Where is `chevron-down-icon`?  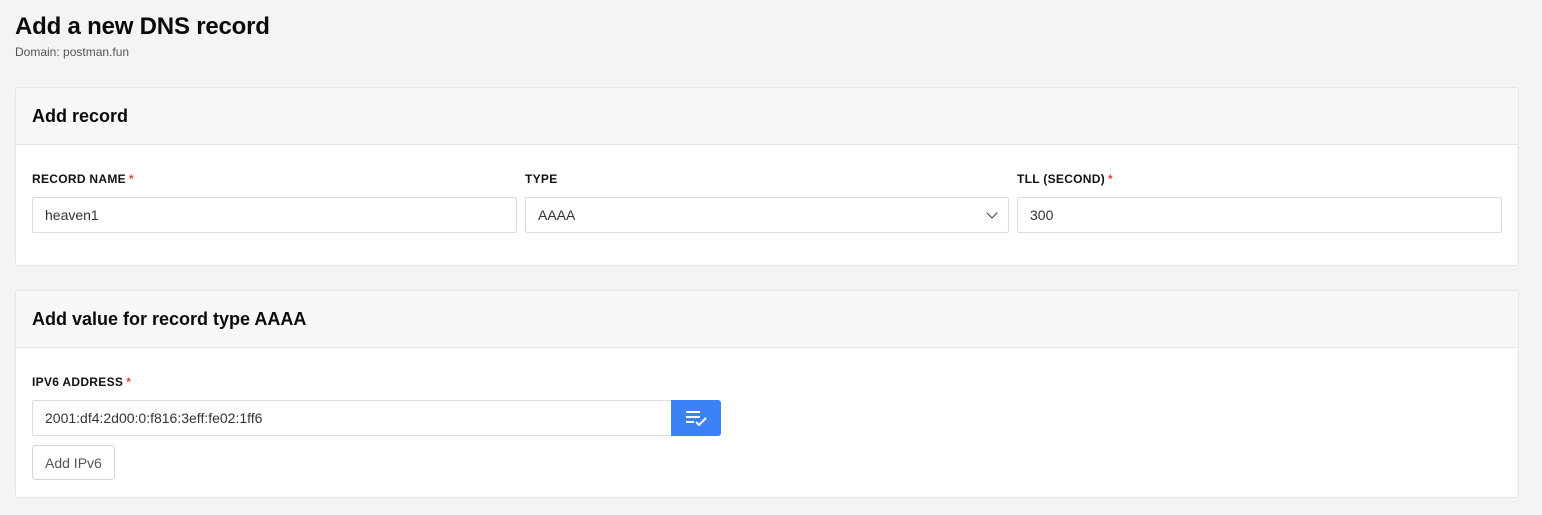
chevron-down-icon is located at coordinates (992, 213).